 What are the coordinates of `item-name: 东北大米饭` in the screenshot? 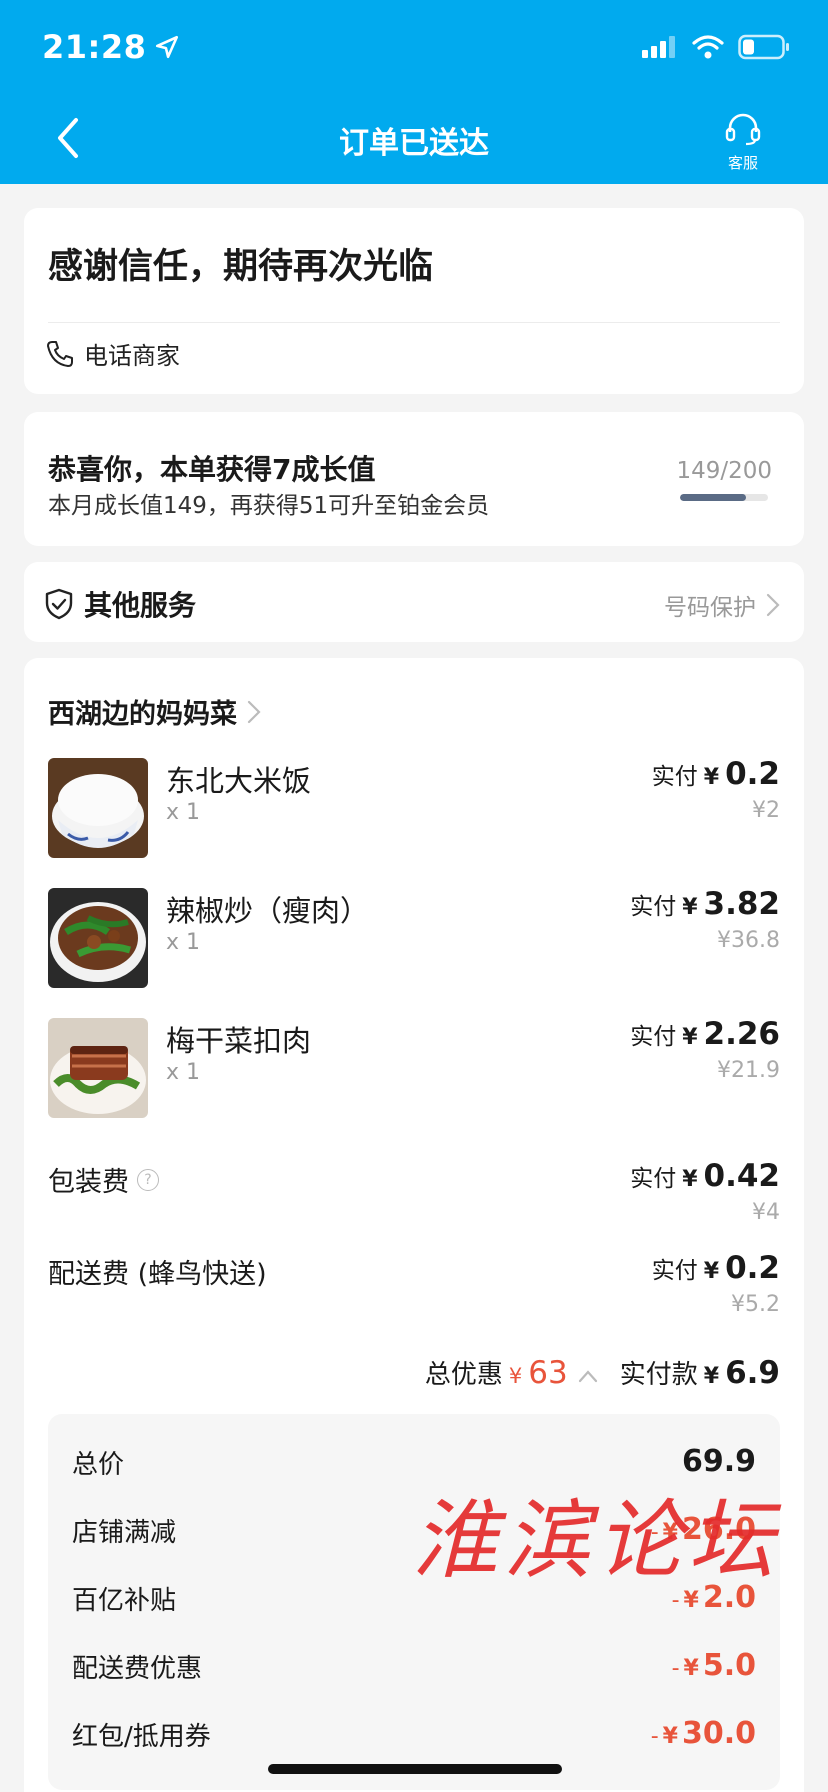 It's located at (239, 781).